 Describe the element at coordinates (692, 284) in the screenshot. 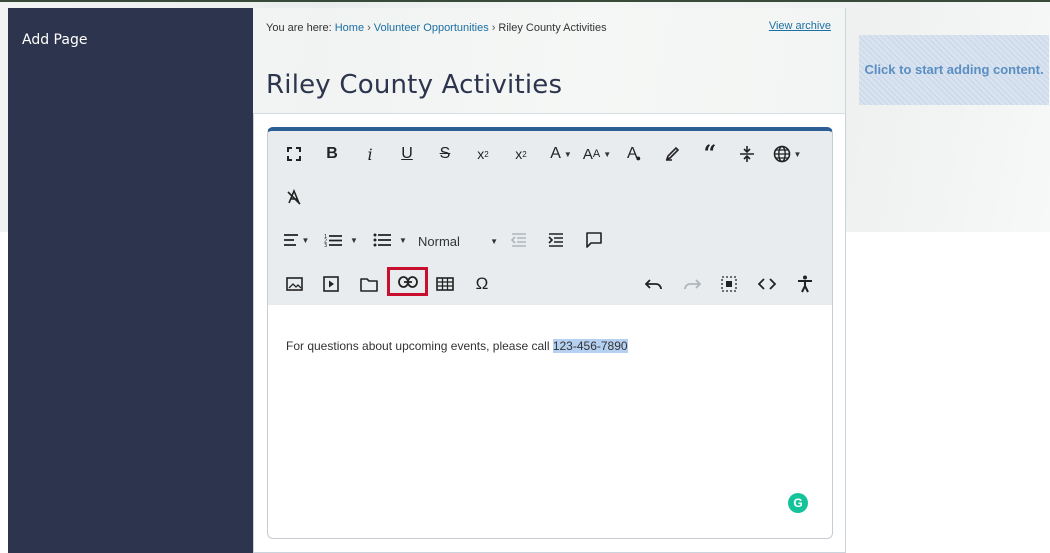

I see `redo-icon` at that location.